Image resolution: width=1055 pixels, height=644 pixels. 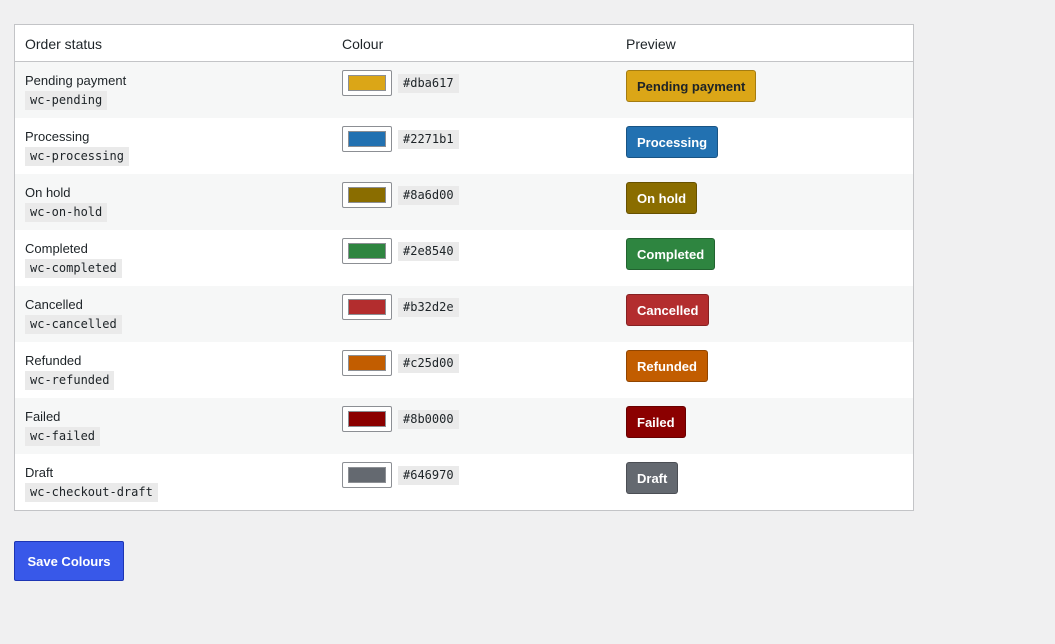 I want to click on hex-code: #2271b1, so click(x=428, y=139).